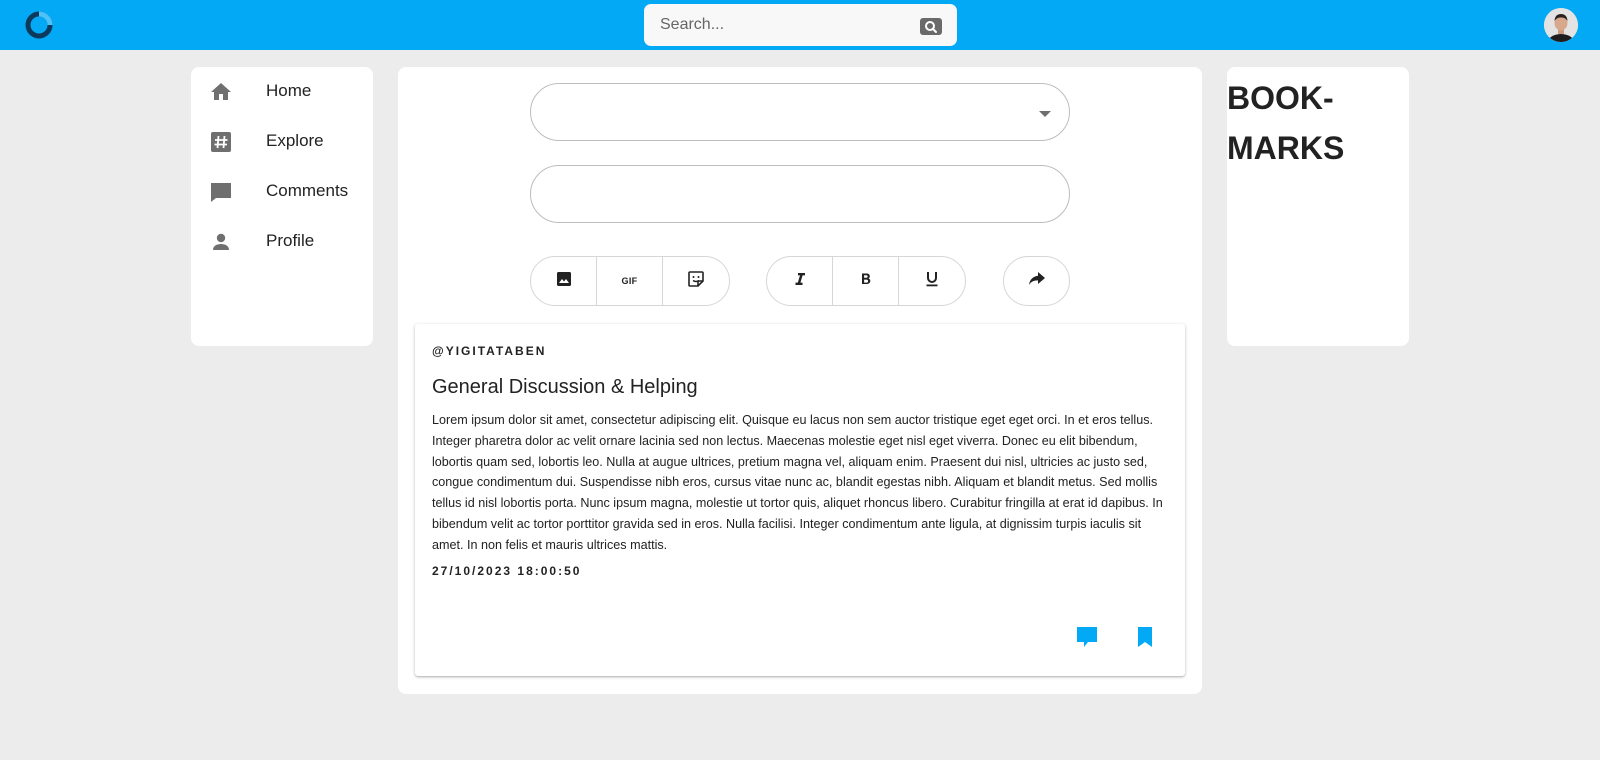 The width and height of the screenshot is (1600, 760). I want to click on format-button-group, so click(866, 281).